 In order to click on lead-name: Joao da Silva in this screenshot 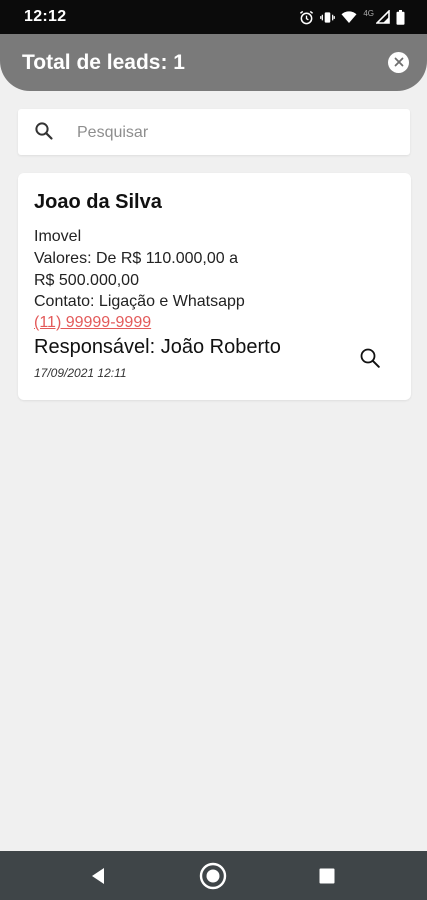, I will do `click(98, 202)`.